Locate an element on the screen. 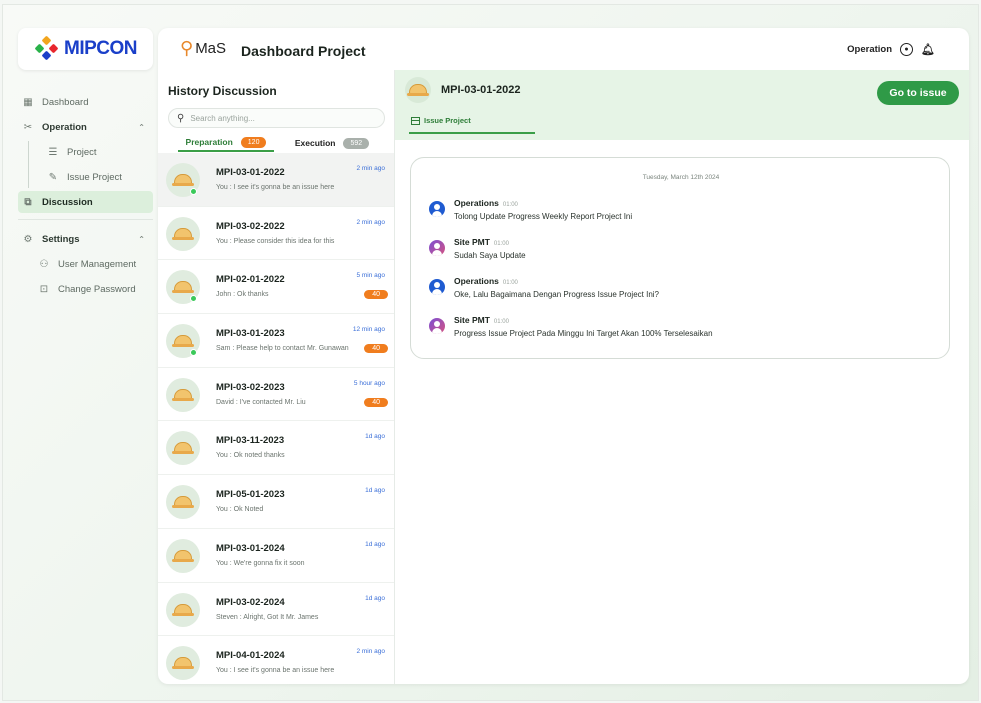 The height and width of the screenshot is (703, 981). search-input is located at coordinates (280, 118).